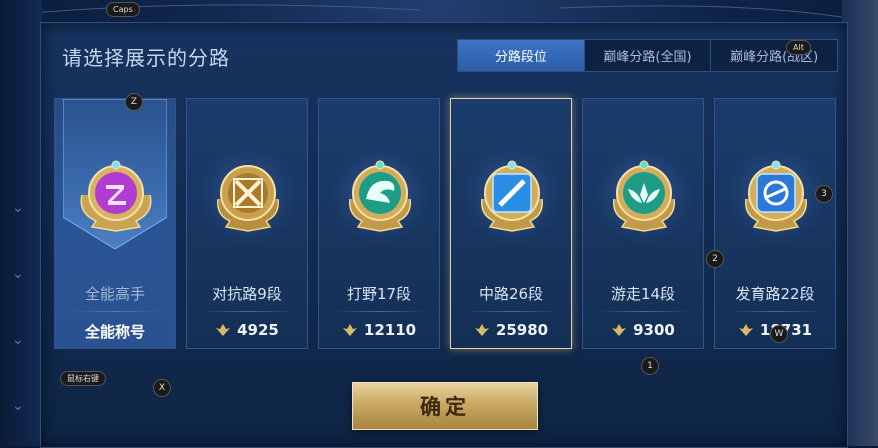 The height and width of the screenshot is (448, 878). I want to click on tab-bar: 分路段位 巅峰分路(全国) 巅峰分路(战区), so click(647, 55).